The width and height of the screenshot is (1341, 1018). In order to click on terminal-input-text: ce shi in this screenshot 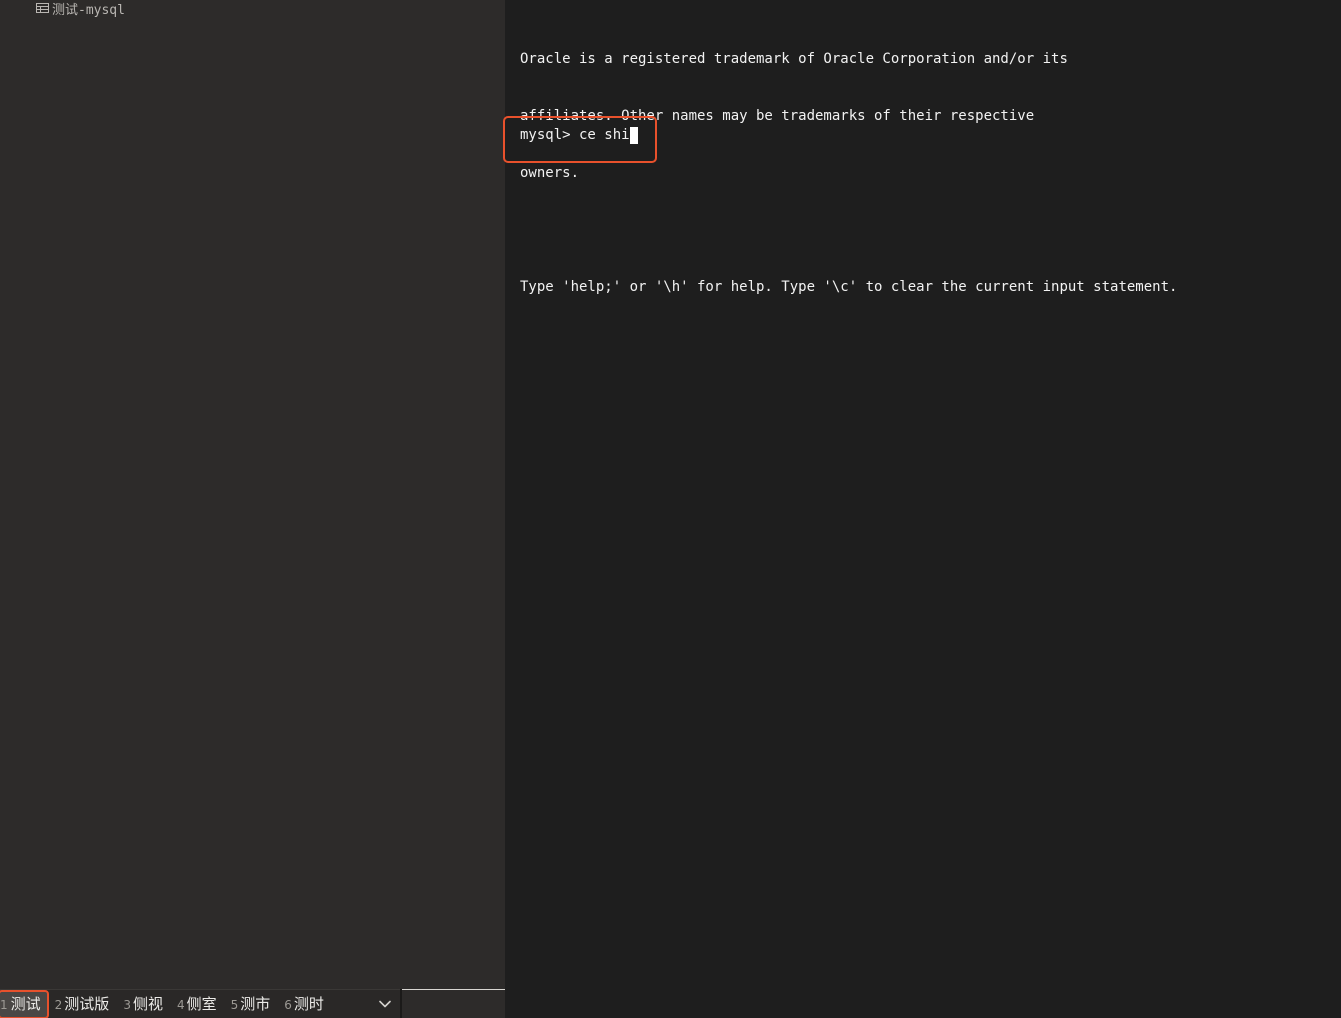, I will do `click(600, 135)`.